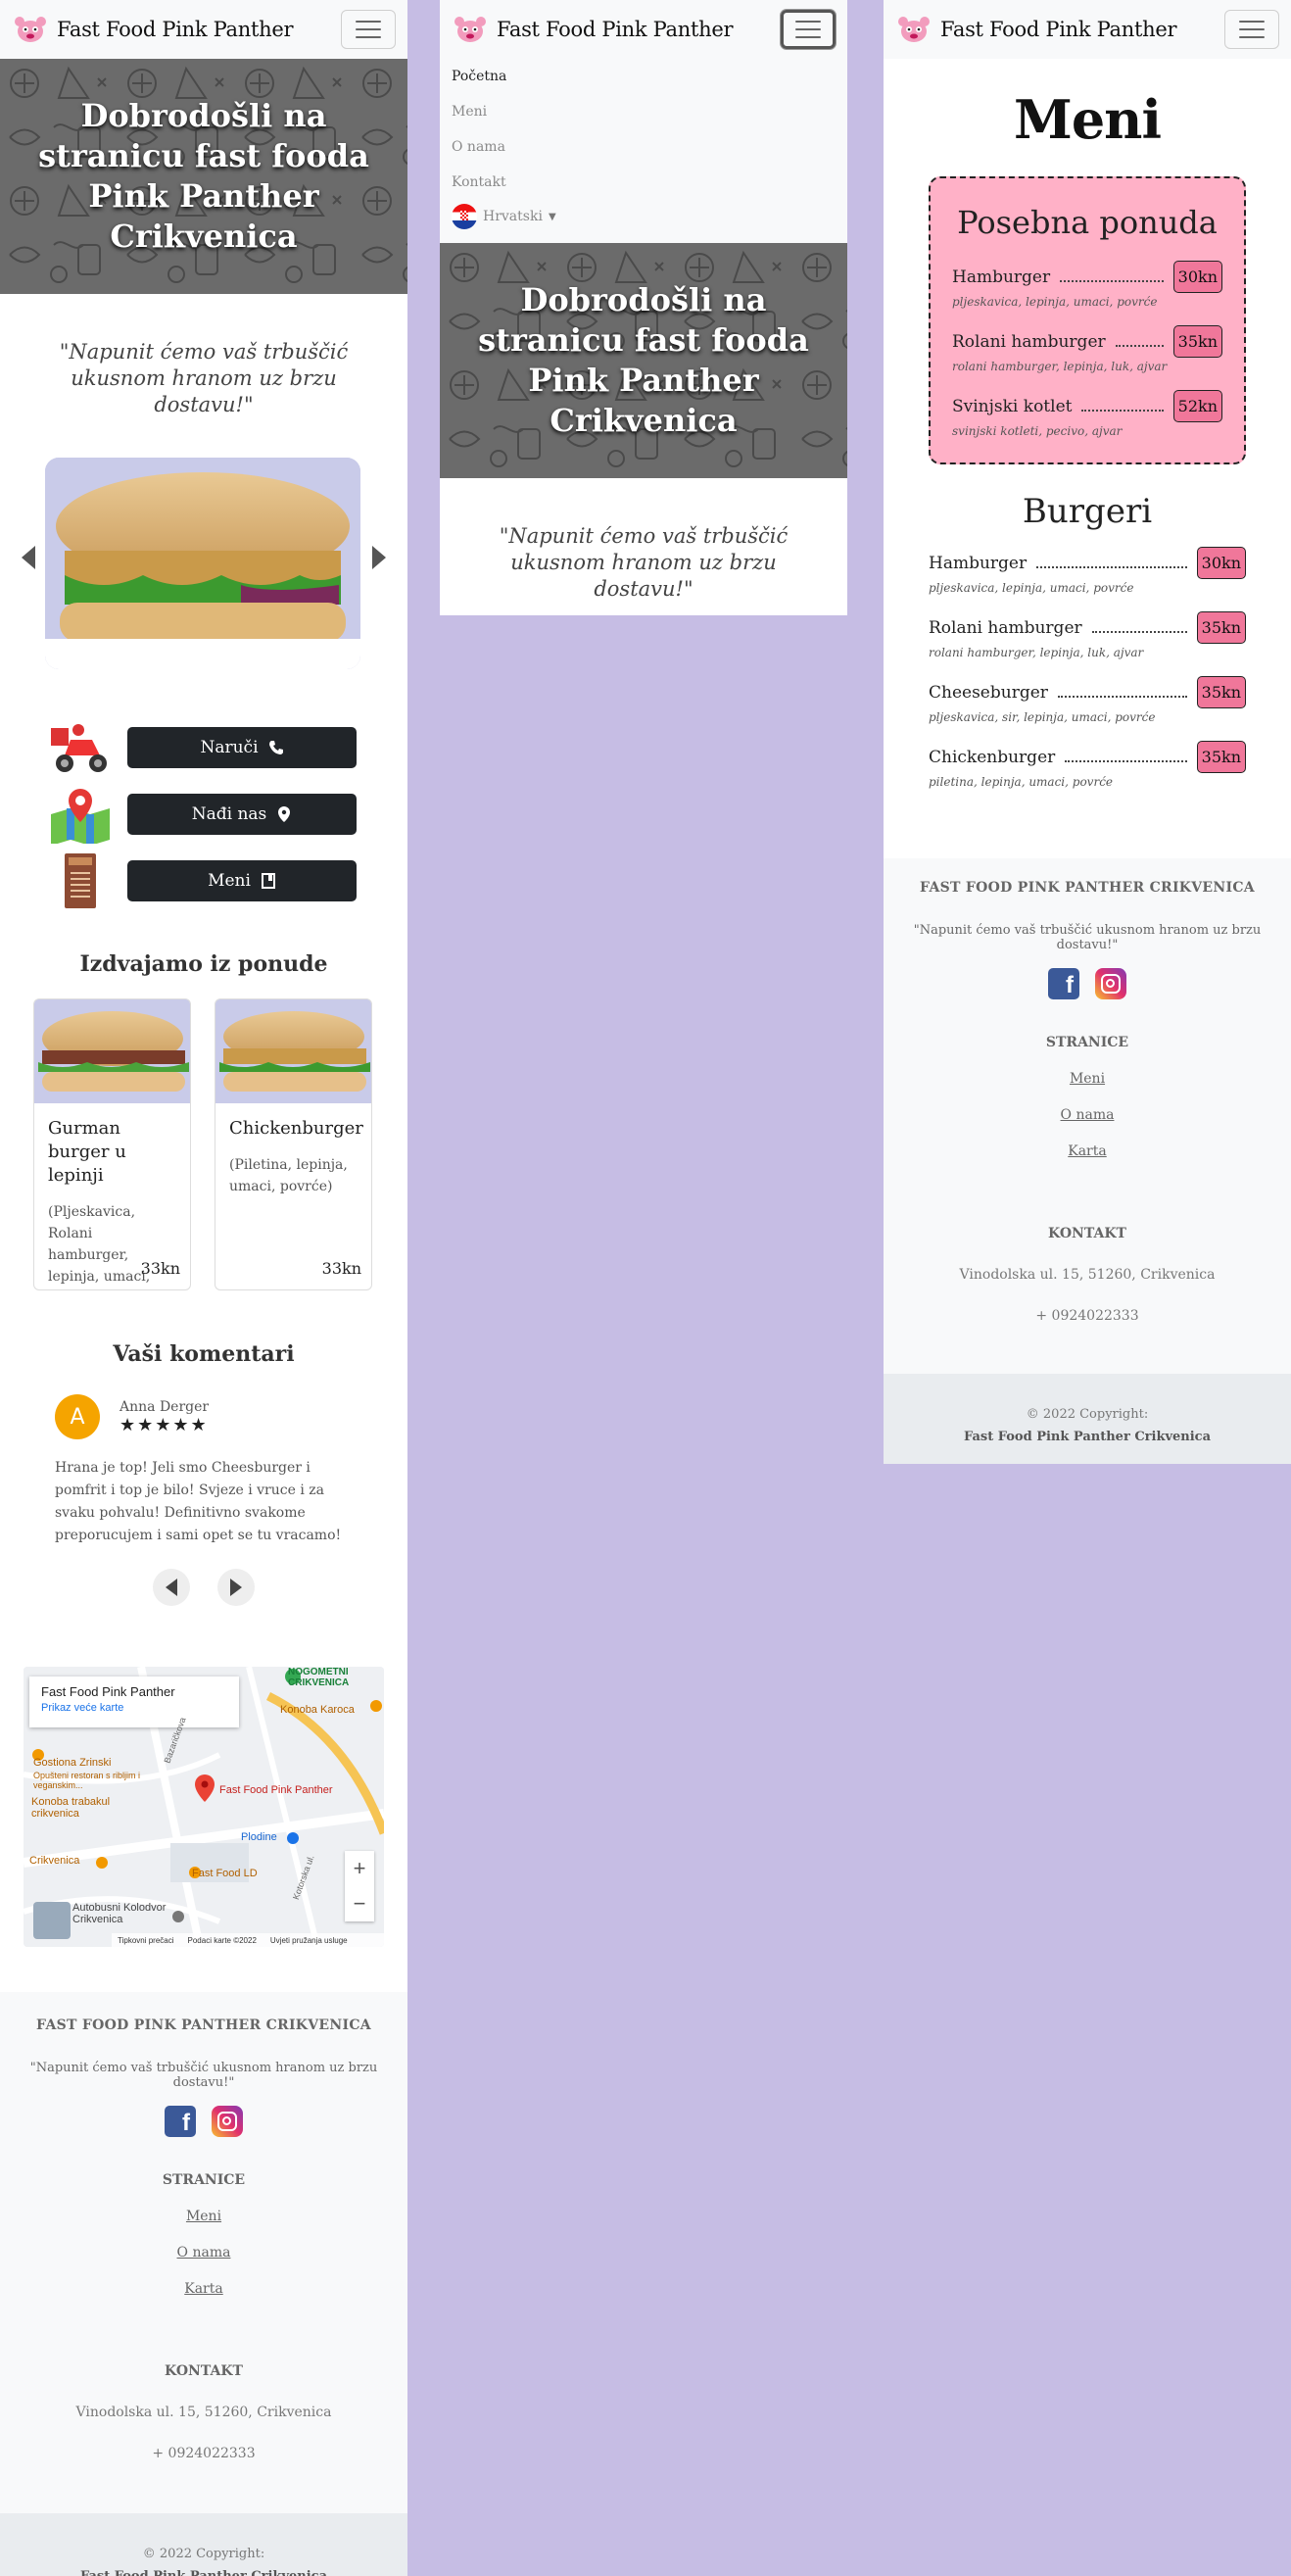 The image size is (1291, 2576). I want to click on menu-item-description: pljeskavica, sir, lepinja, umaci, povrće, so click(1042, 717).